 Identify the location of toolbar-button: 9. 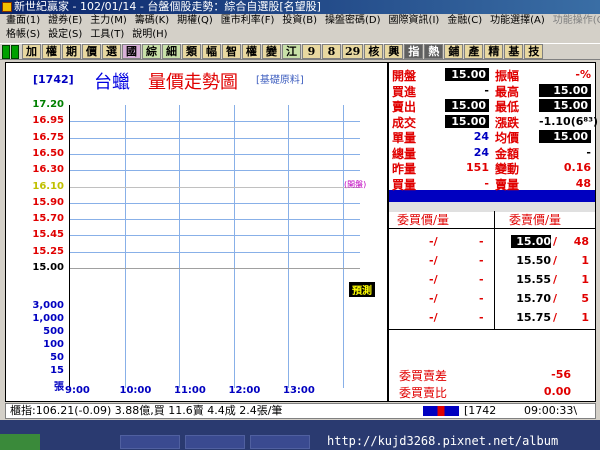
(311, 51).